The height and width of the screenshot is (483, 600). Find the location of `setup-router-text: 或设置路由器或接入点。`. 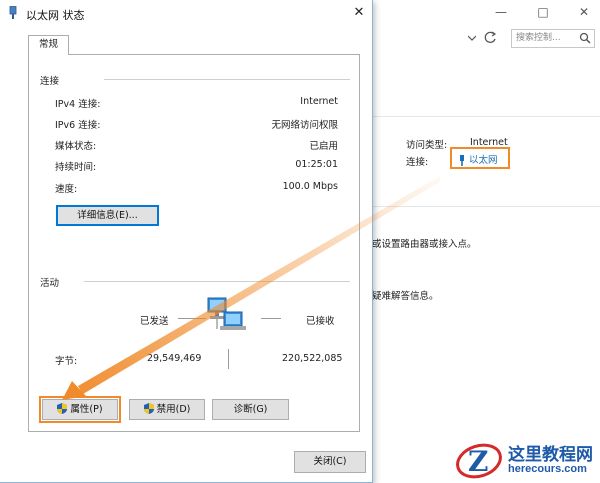

setup-router-text: 或设置路由器或接入点。 is located at coordinates (424, 244).